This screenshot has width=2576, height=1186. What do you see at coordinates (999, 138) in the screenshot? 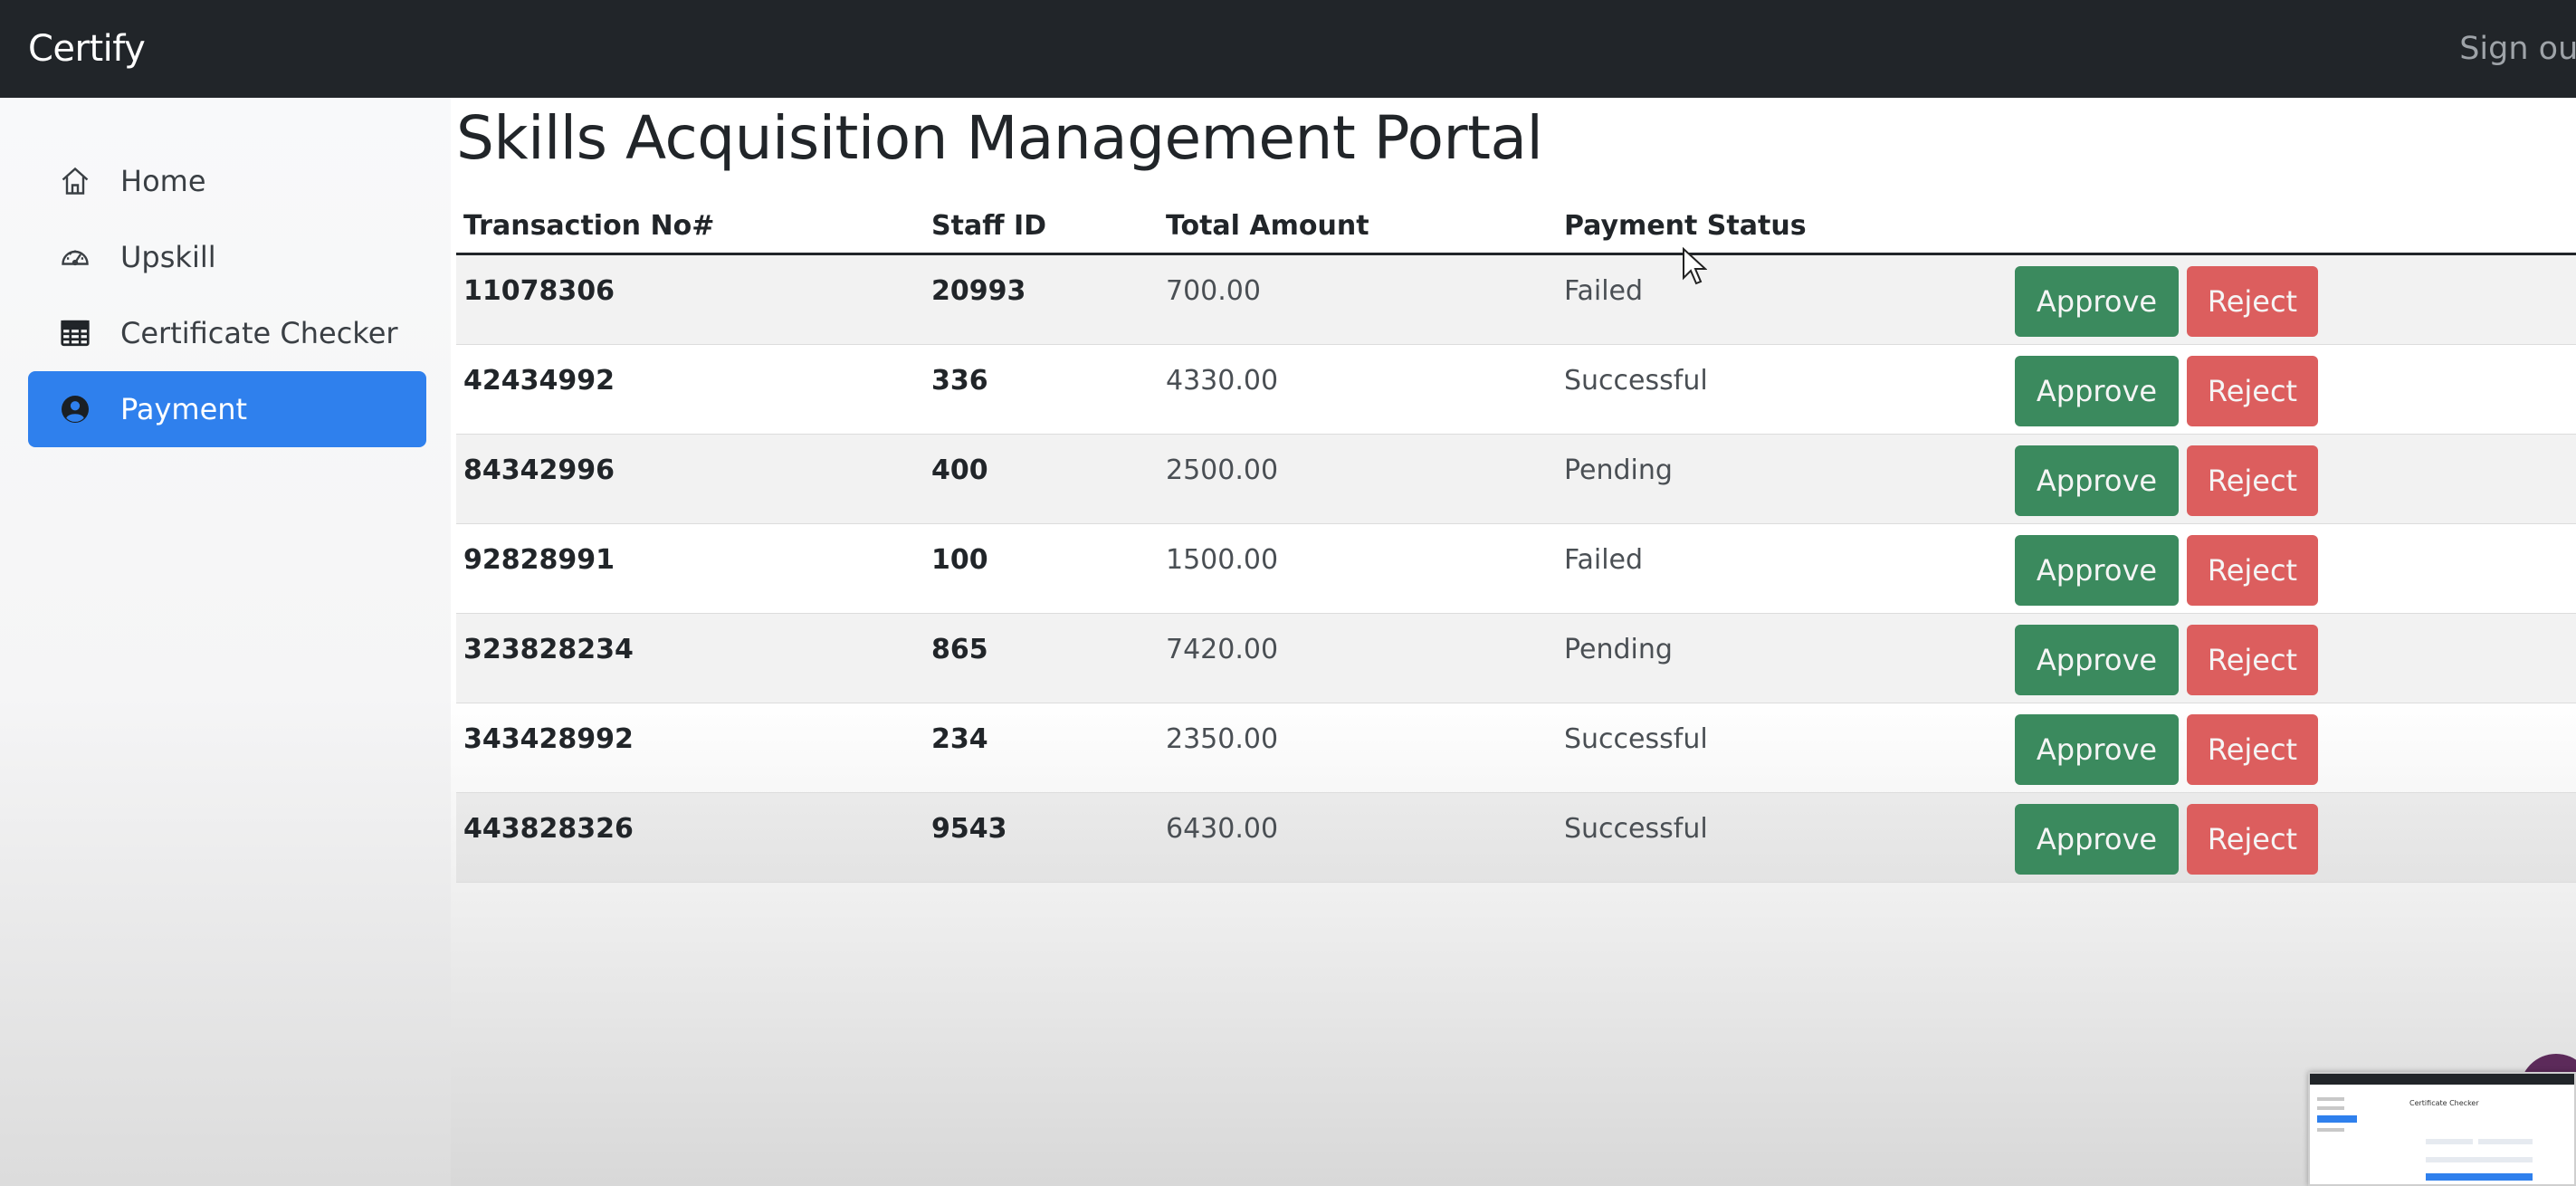
I see `page-title: Skills Acquisition Management Portal` at bounding box center [999, 138].